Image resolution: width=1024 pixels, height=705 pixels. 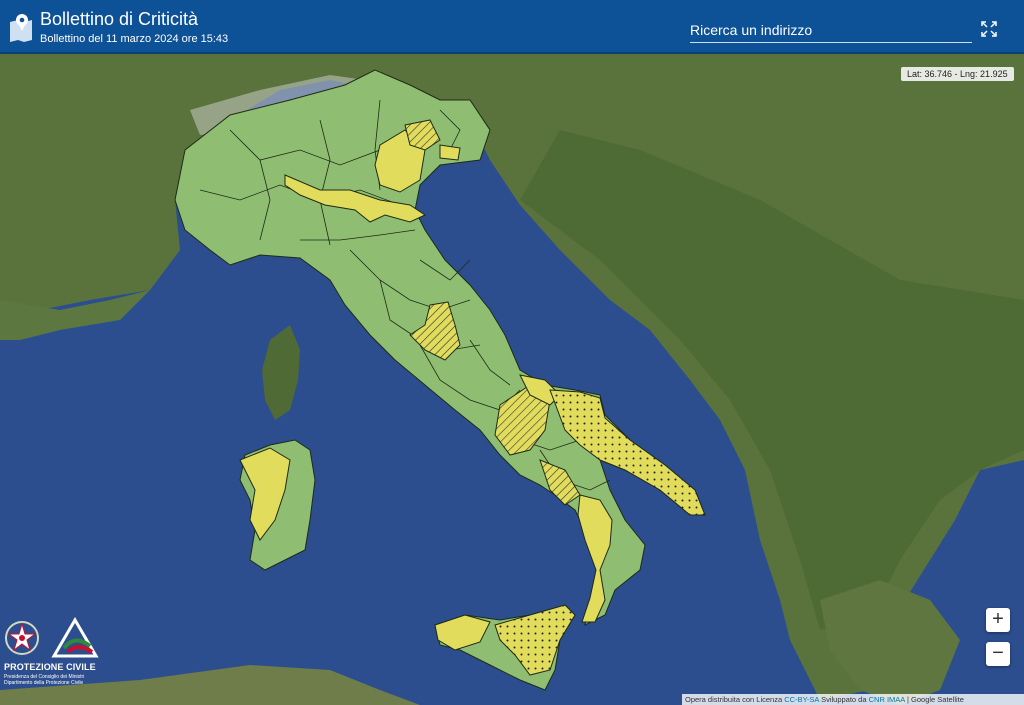 I want to click on brand-line-2: Dipartimento della Protezione Civile, so click(x=44, y=683).